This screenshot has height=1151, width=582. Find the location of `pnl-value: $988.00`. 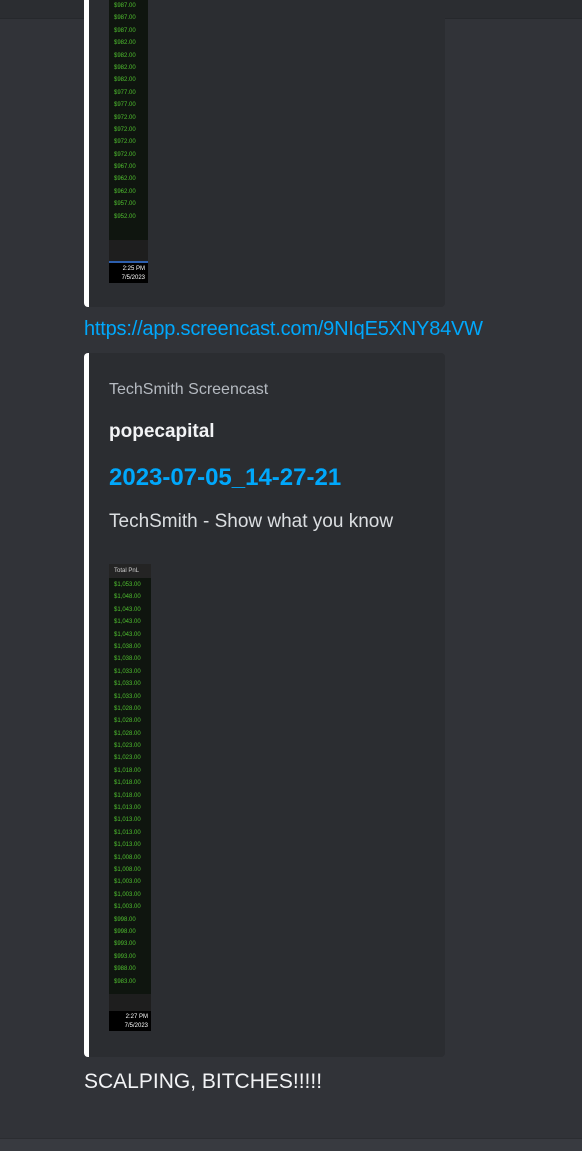

pnl-value: $988.00 is located at coordinates (125, 969).